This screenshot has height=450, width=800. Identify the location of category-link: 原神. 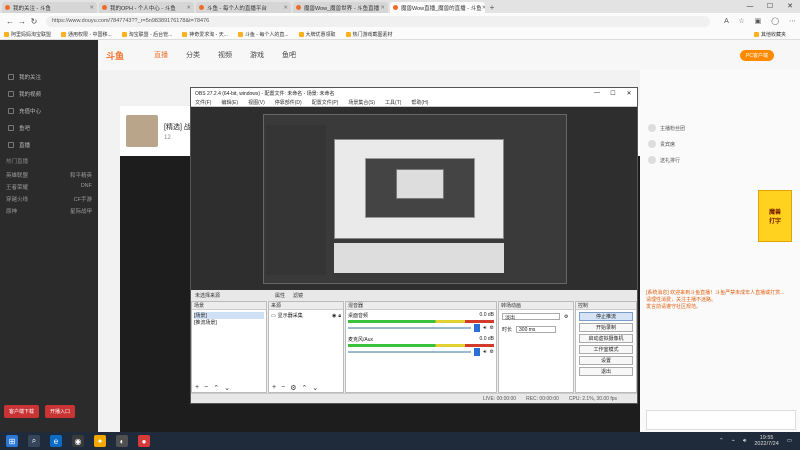
(11, 211).